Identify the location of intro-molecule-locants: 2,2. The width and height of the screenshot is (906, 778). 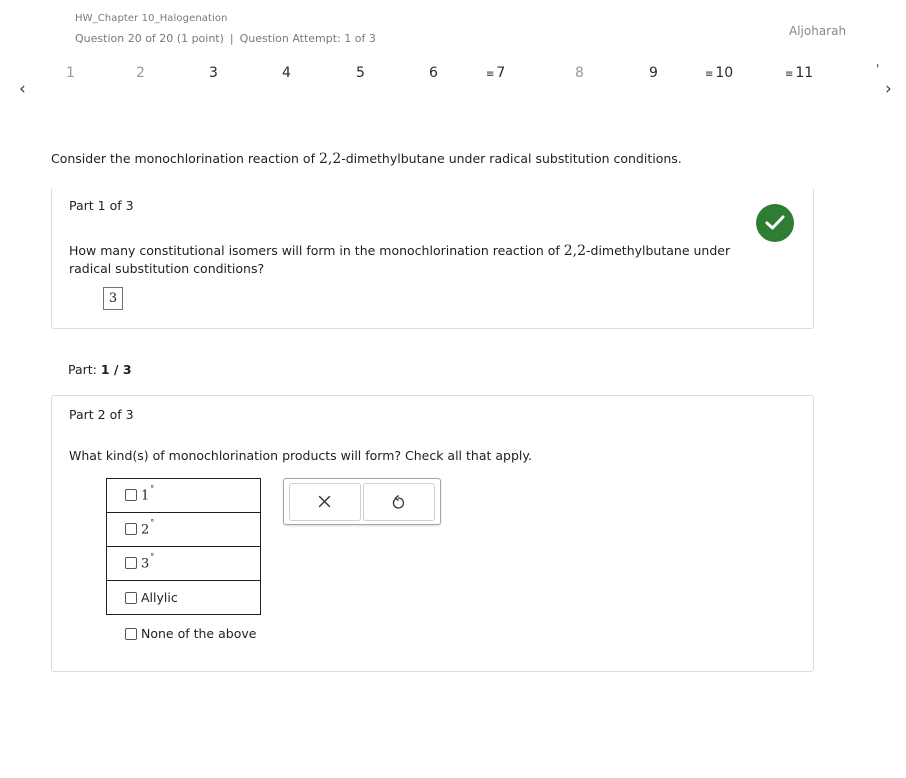
(330, 159).